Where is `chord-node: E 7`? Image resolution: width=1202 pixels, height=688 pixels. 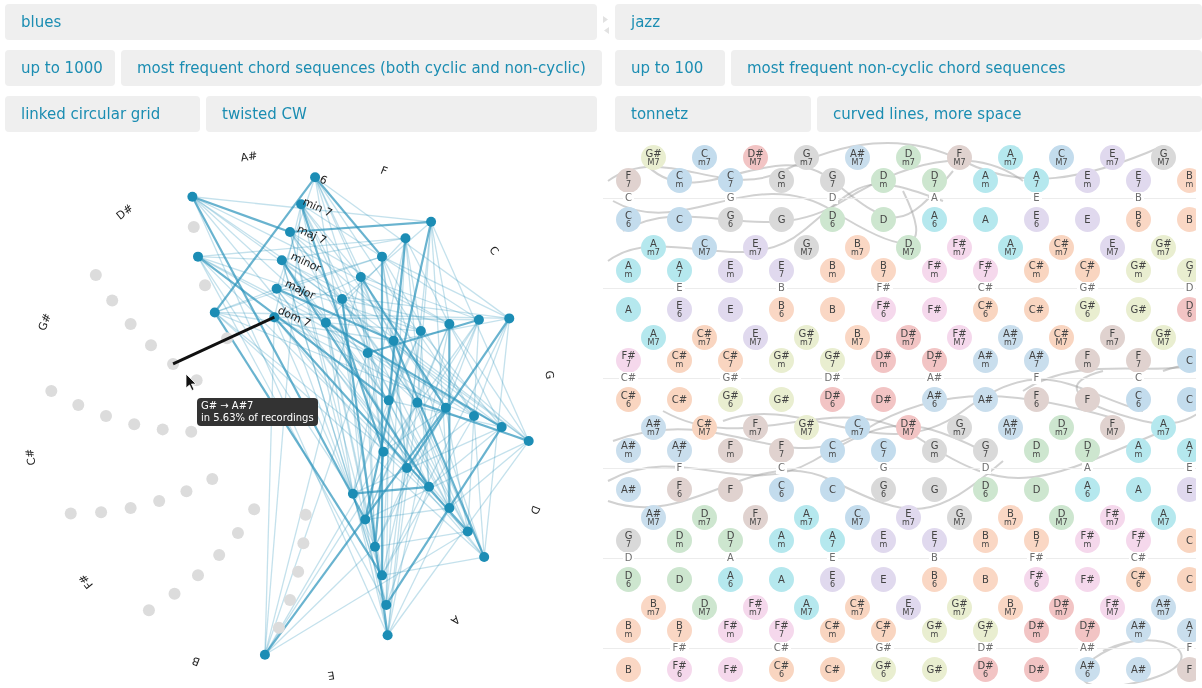
chord-node: E 7 is located at coordinates (1138, 180).